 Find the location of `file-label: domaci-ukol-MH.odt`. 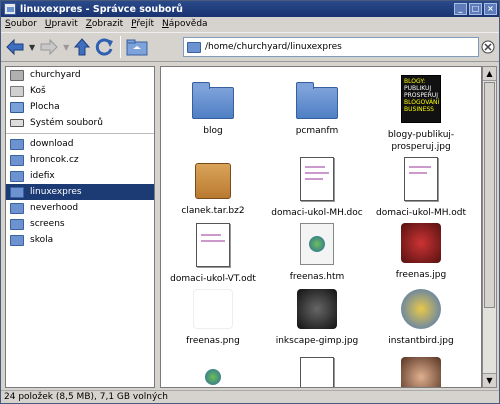

file-label: domaci-ukol-MH.odt is located at coordinates (421, 213).